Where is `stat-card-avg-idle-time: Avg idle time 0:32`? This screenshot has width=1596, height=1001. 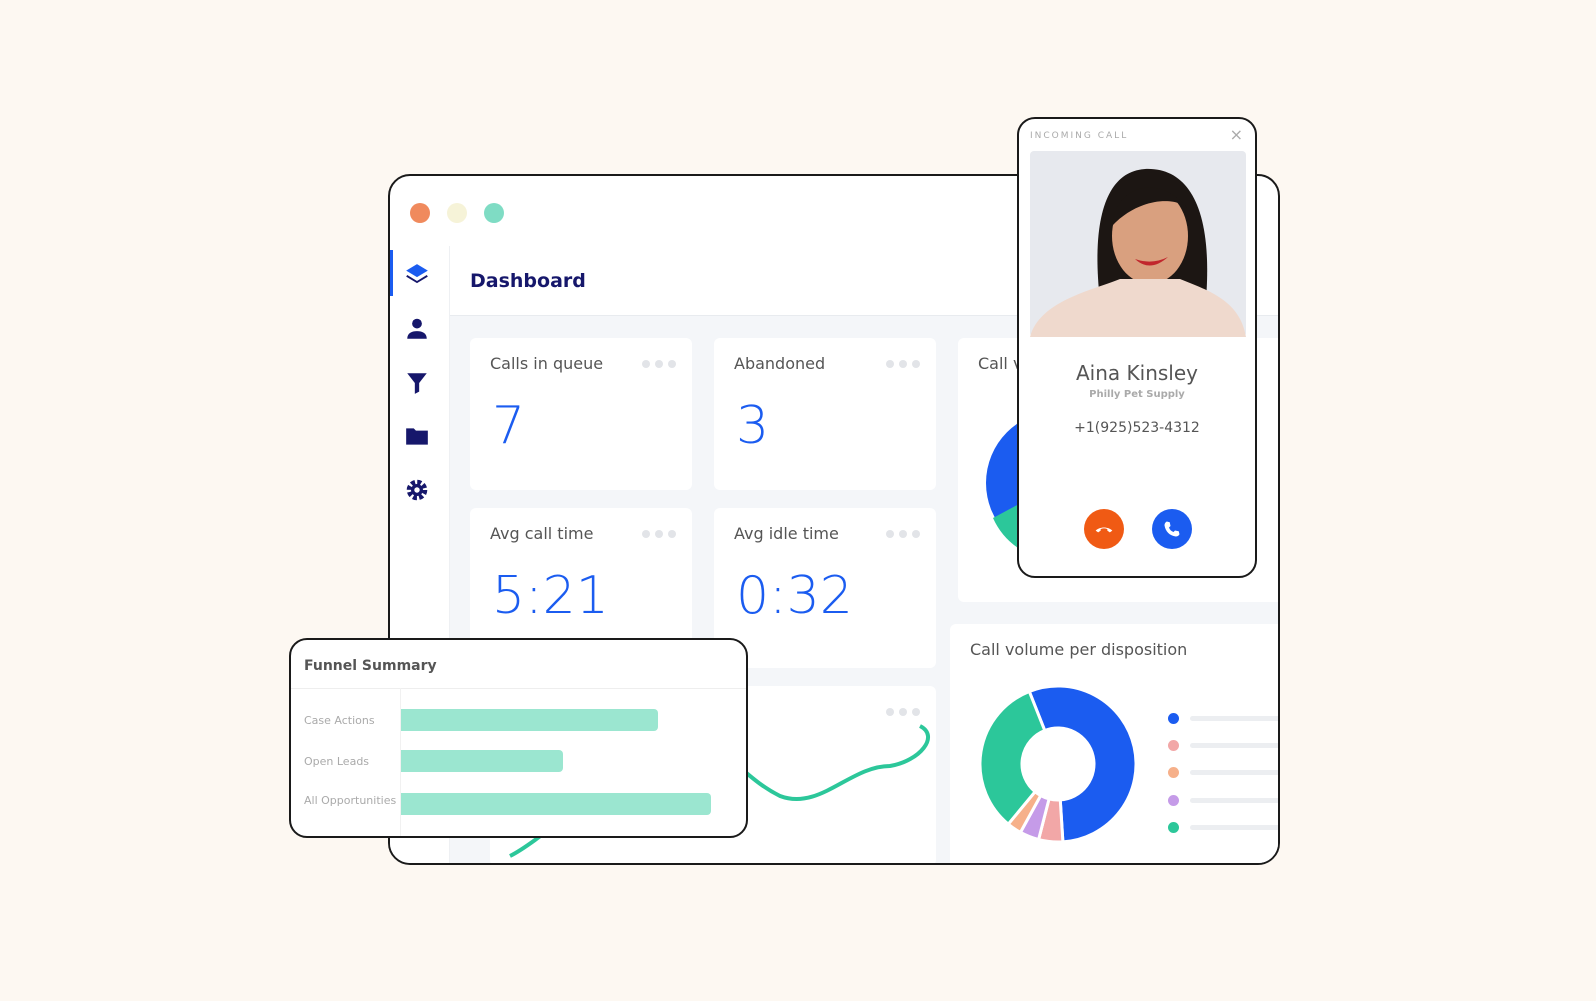 stat-card-avg-idle-time: Avg idle time 0:32 is located at coordinates (825, 588).